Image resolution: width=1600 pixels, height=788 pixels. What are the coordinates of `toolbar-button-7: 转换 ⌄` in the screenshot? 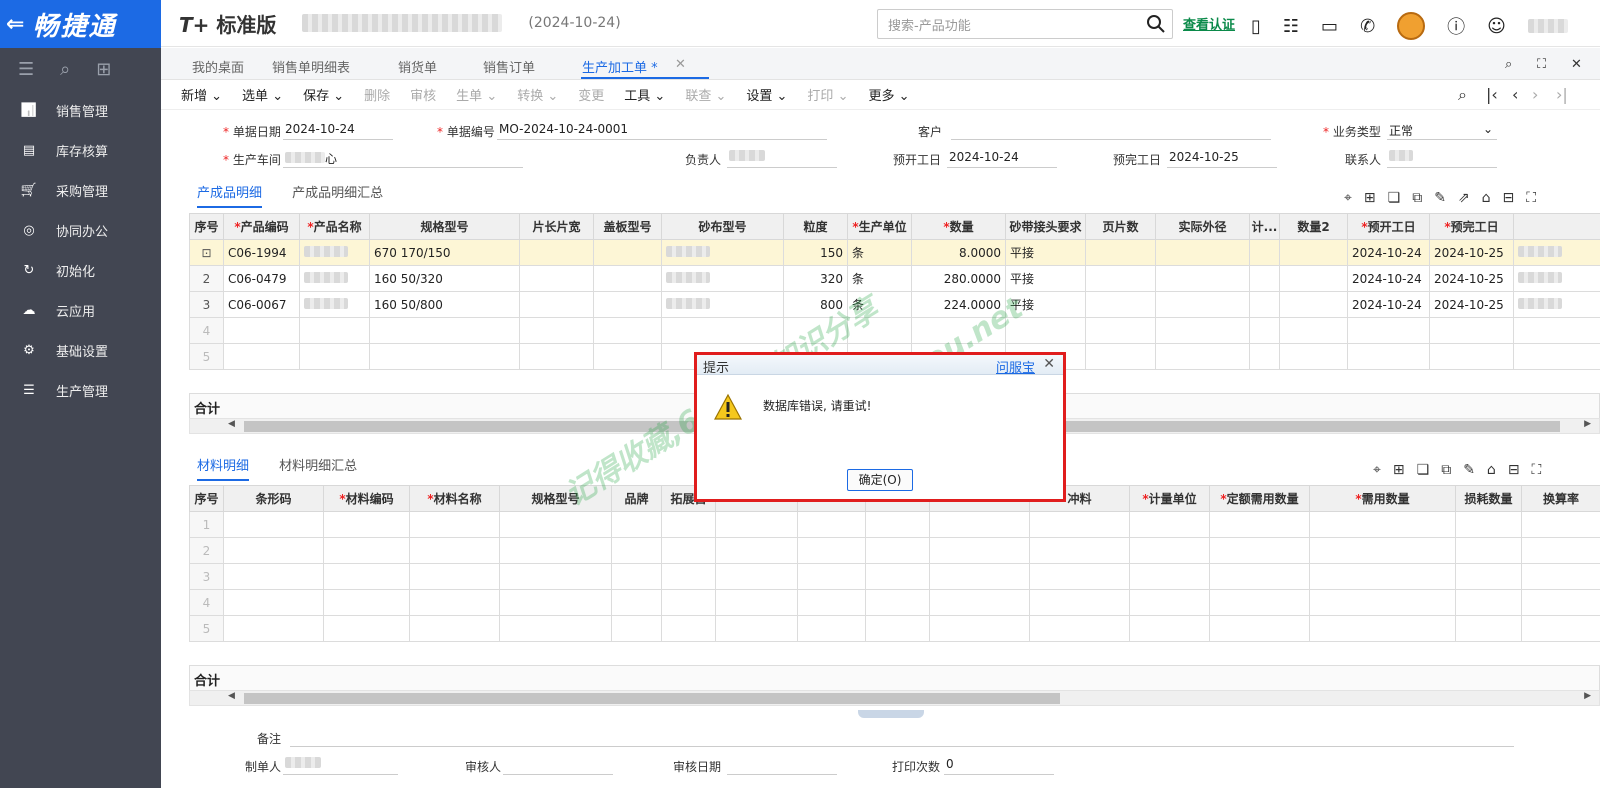 It's located at (537, 94).